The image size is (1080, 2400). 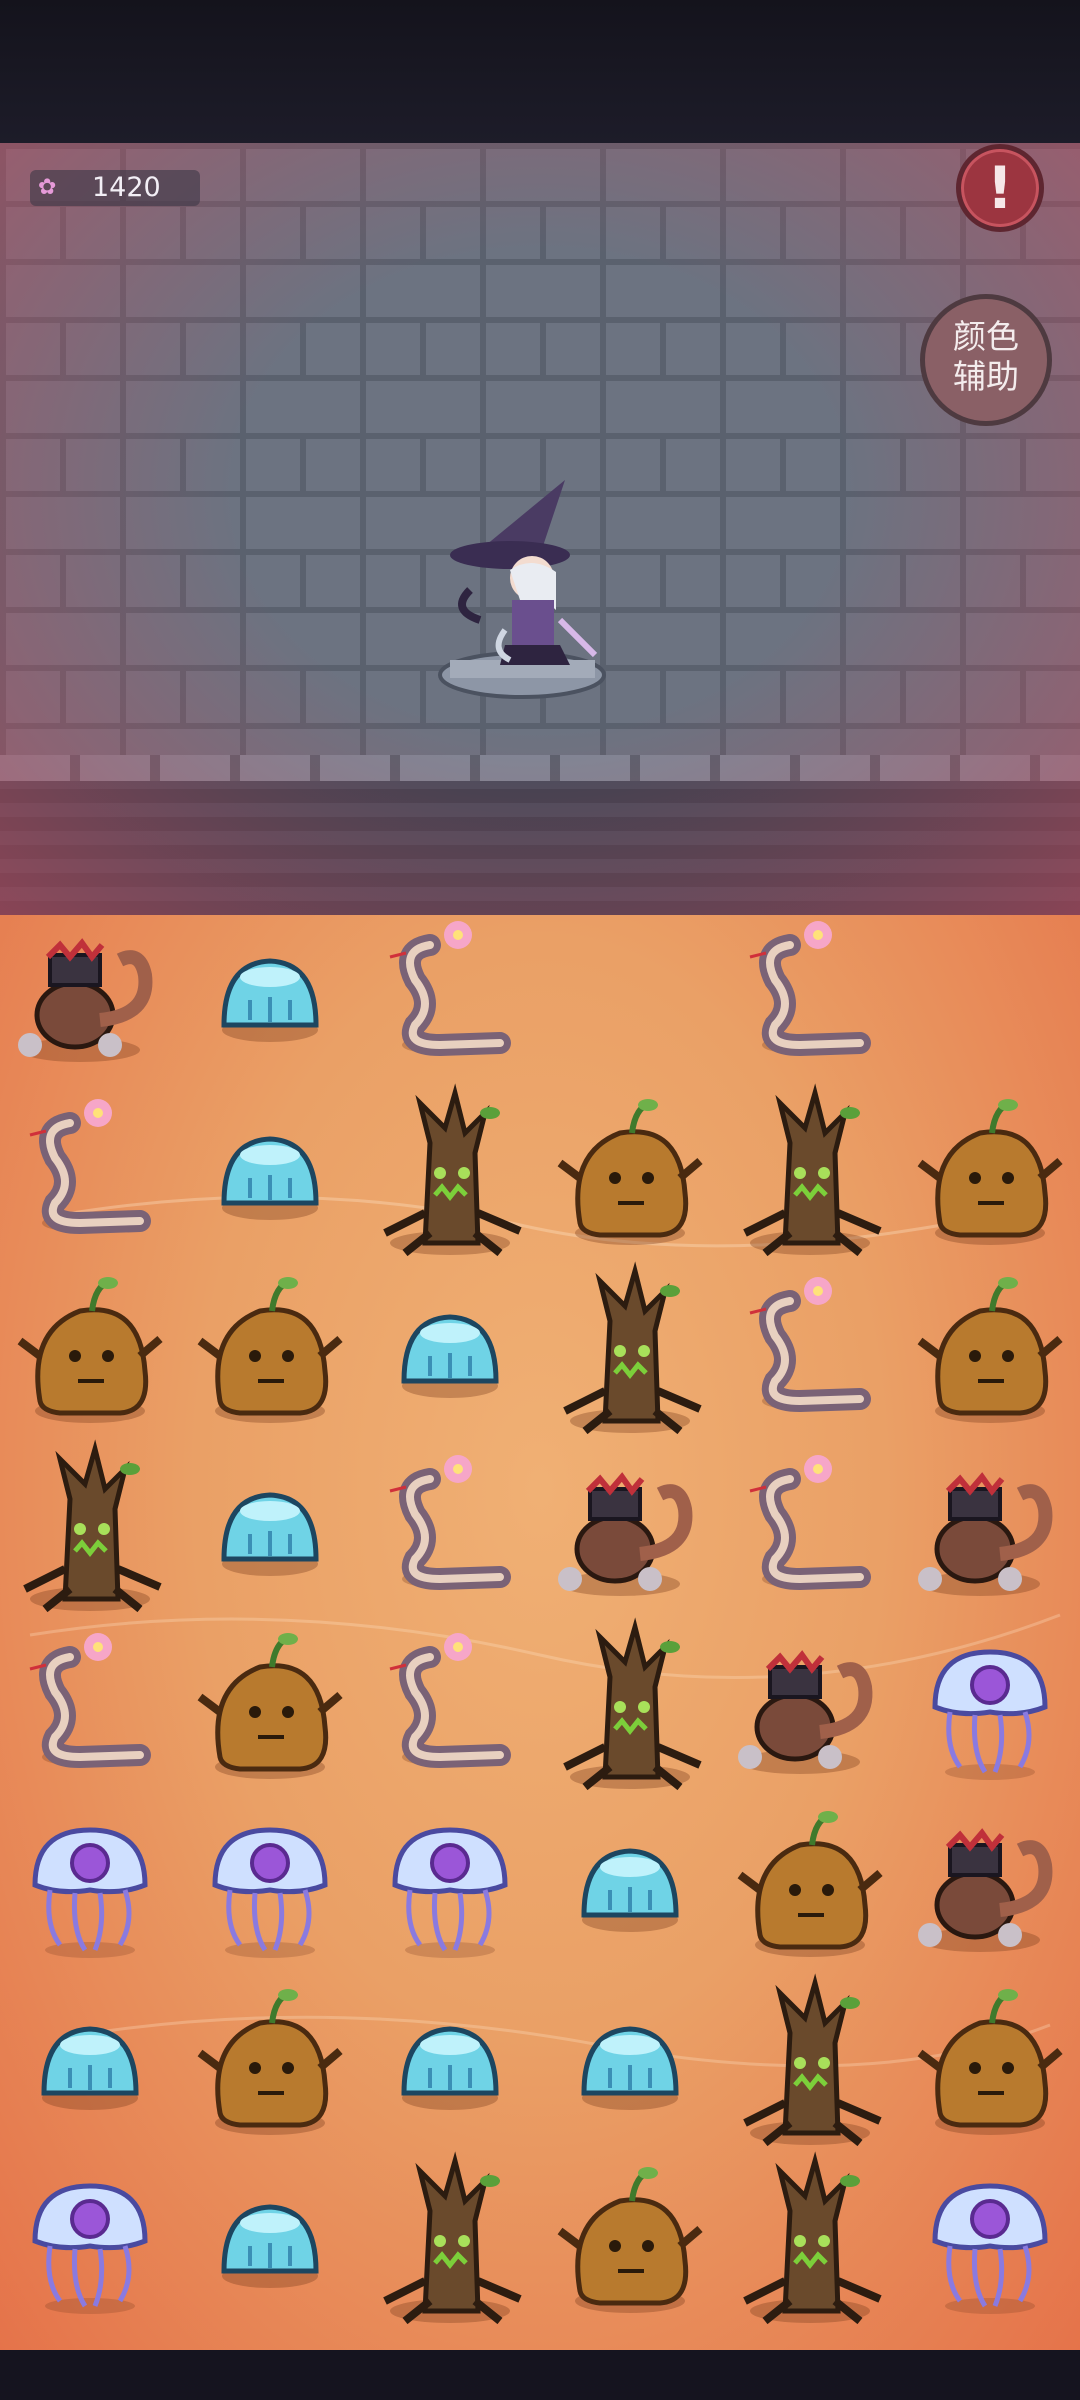 I want to click on alert-button: !, so click(x=1000, y=188).